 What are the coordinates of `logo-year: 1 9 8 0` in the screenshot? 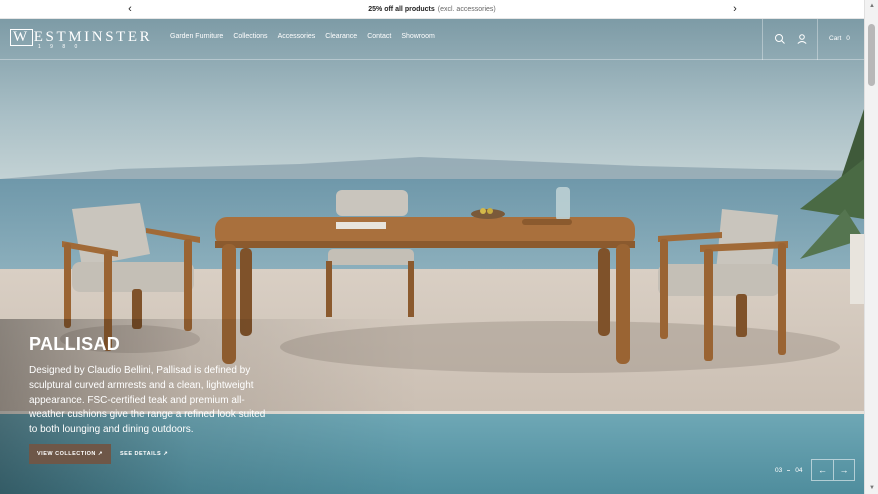 It's located at (60, 47).